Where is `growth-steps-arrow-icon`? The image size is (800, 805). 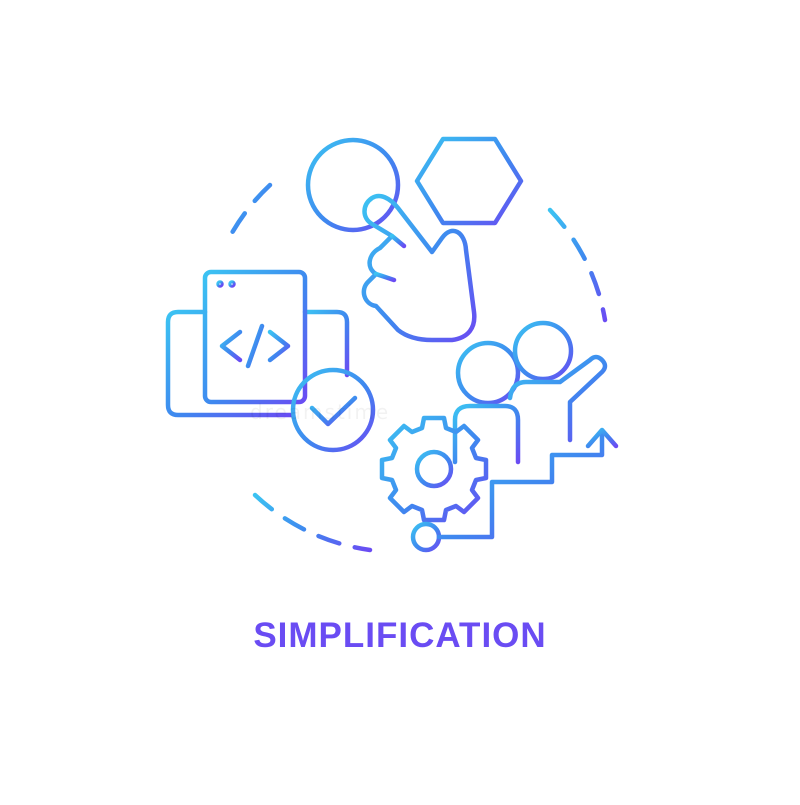
growth-steps-arrow-icon is located at coordinates (514, 490).